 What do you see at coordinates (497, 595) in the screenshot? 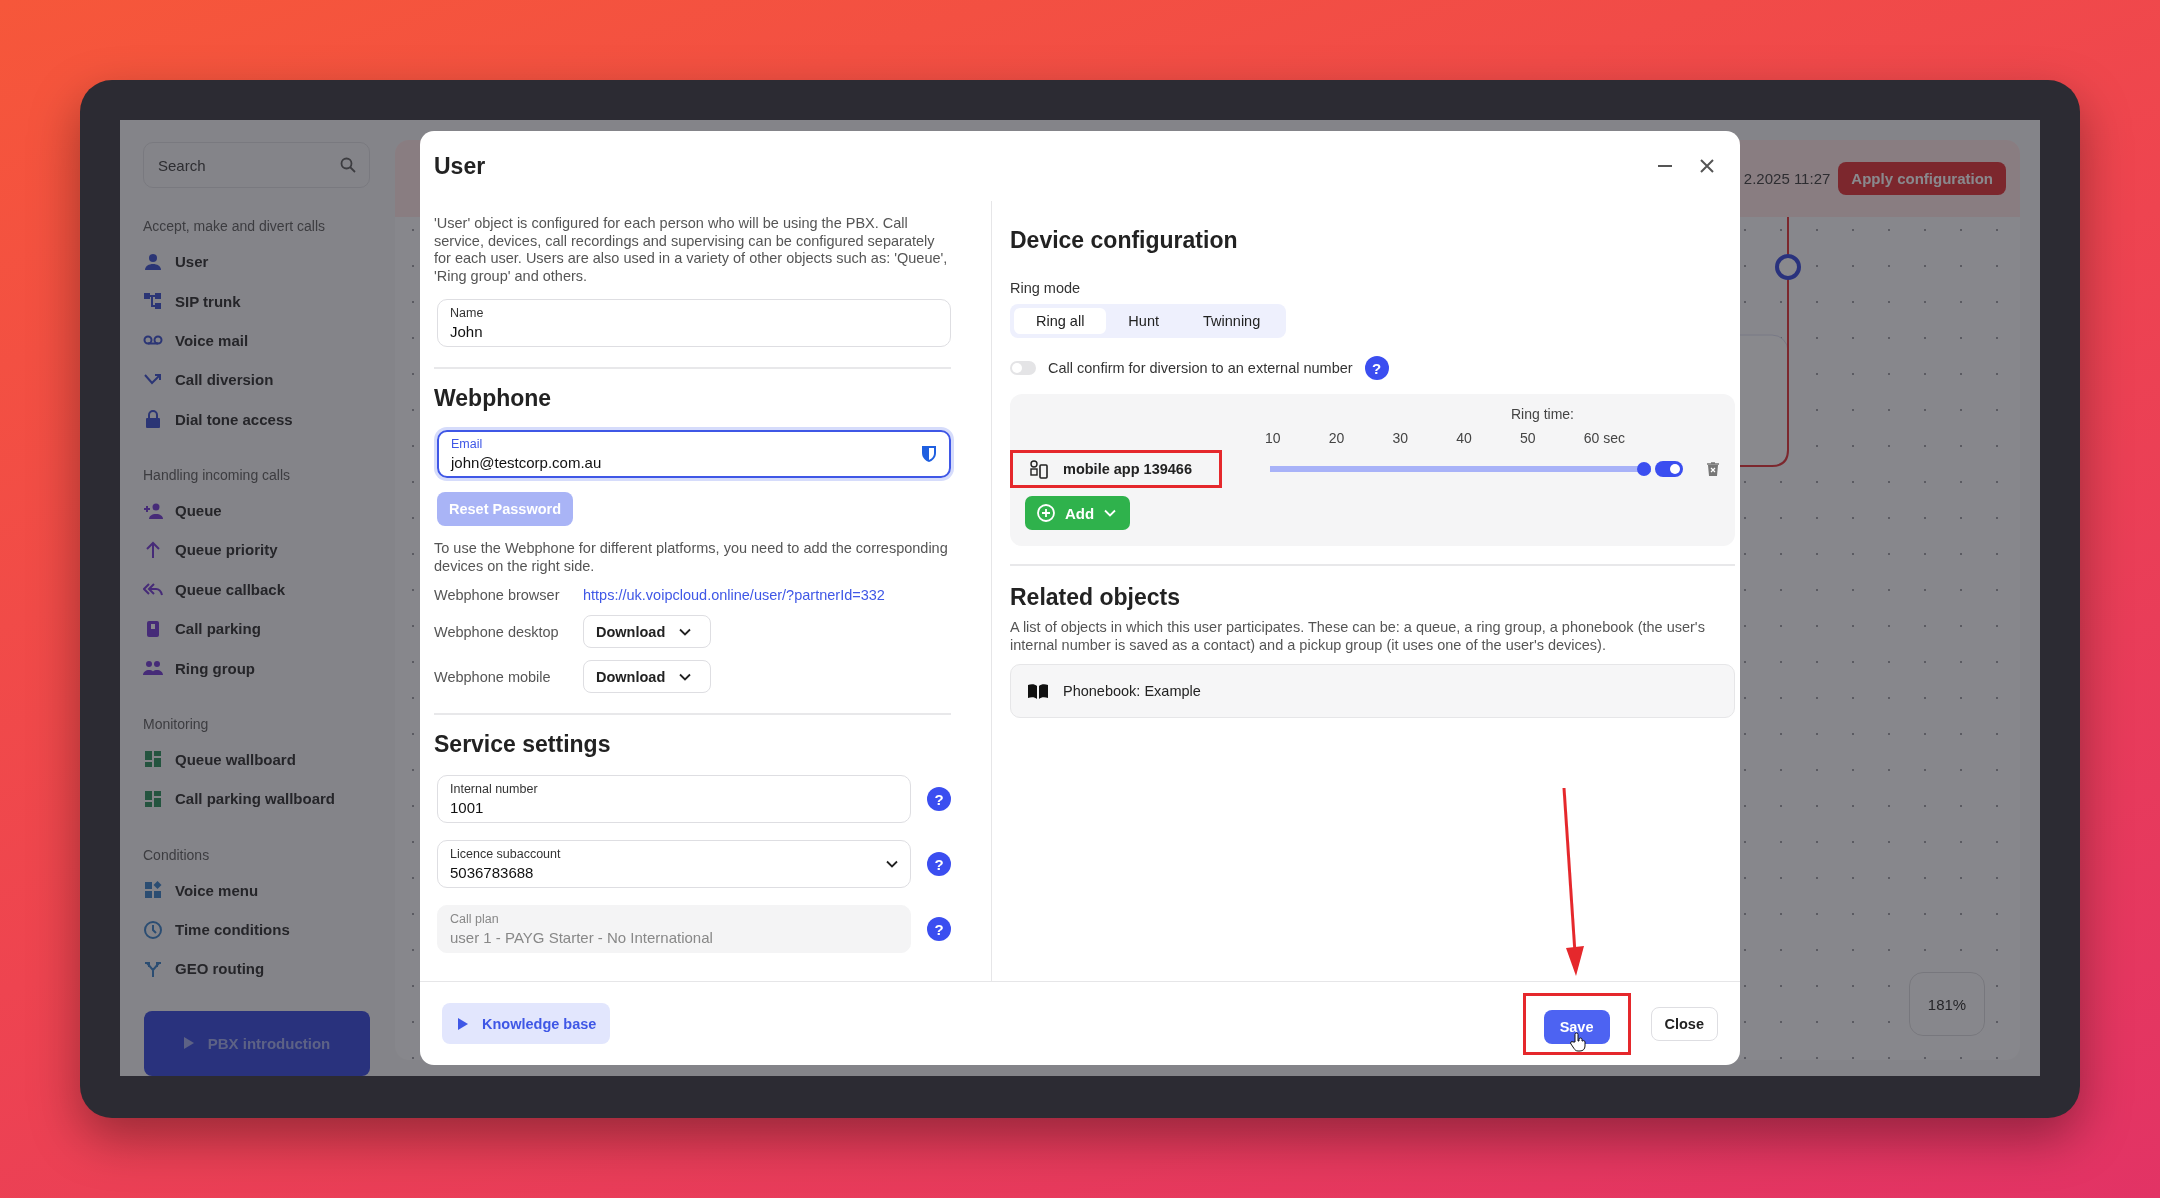
I see `row-label: Webphone browser` at bounding box center [497, 595].